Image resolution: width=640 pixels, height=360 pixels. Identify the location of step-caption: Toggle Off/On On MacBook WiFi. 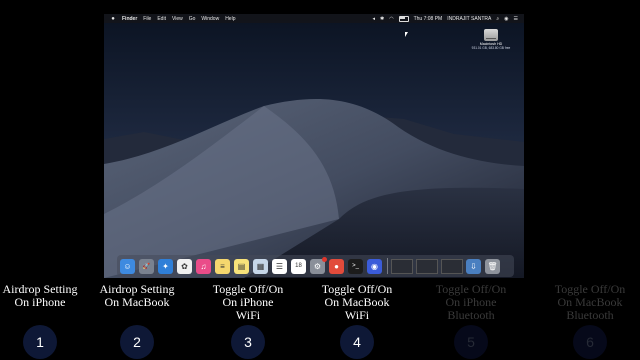
(357, 302).